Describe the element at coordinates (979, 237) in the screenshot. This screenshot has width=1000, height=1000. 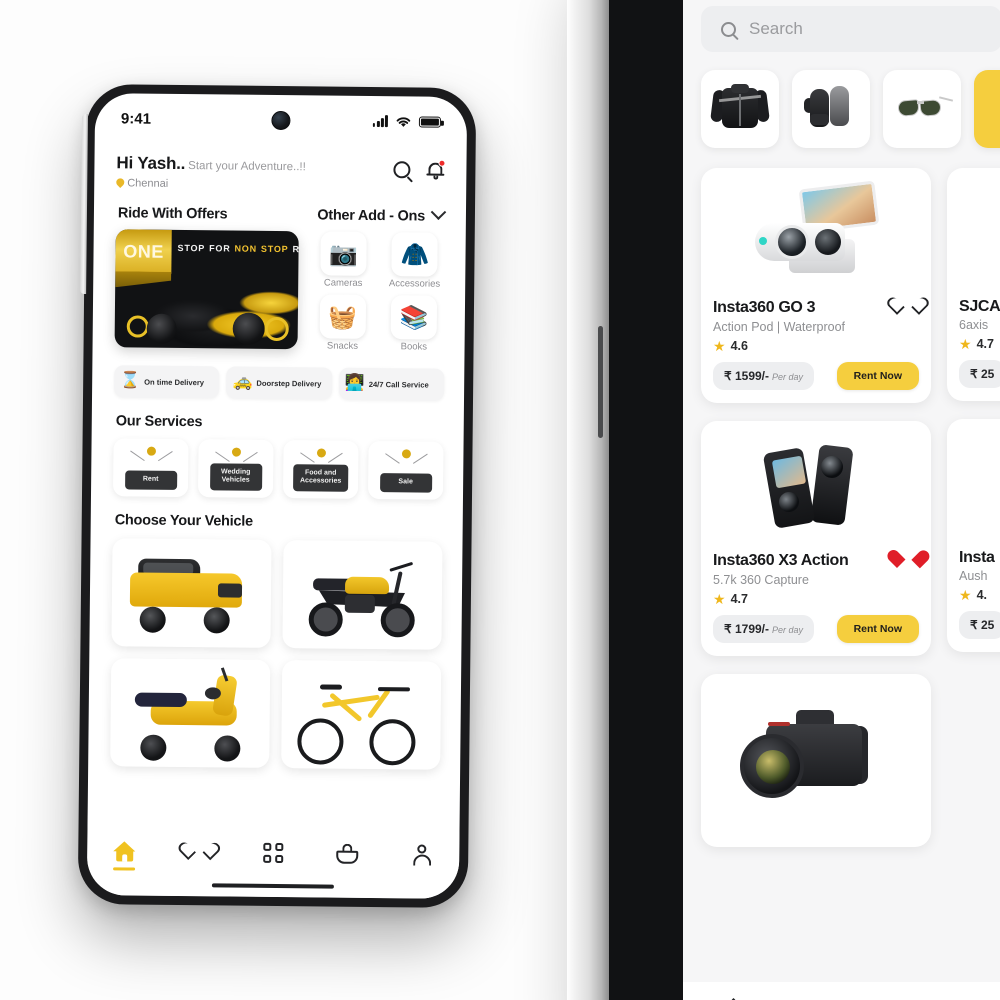
I see `product-image-sjcam` at that location.